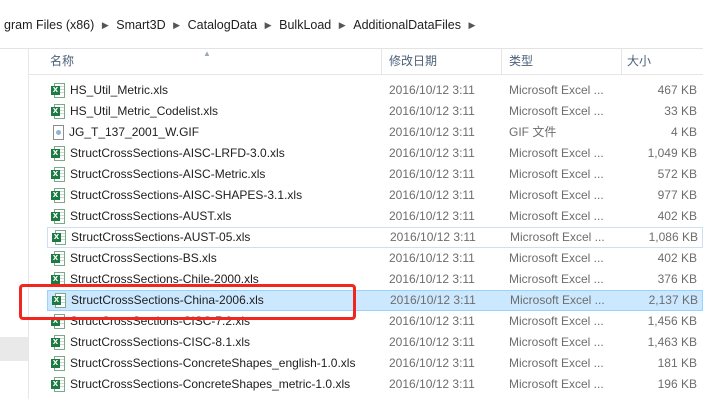  What do you see at coordinates (223, 25) in the screenshot?
I see `breadcrumb-catalogdata: CatalogData` at bounding box center [223, 25].